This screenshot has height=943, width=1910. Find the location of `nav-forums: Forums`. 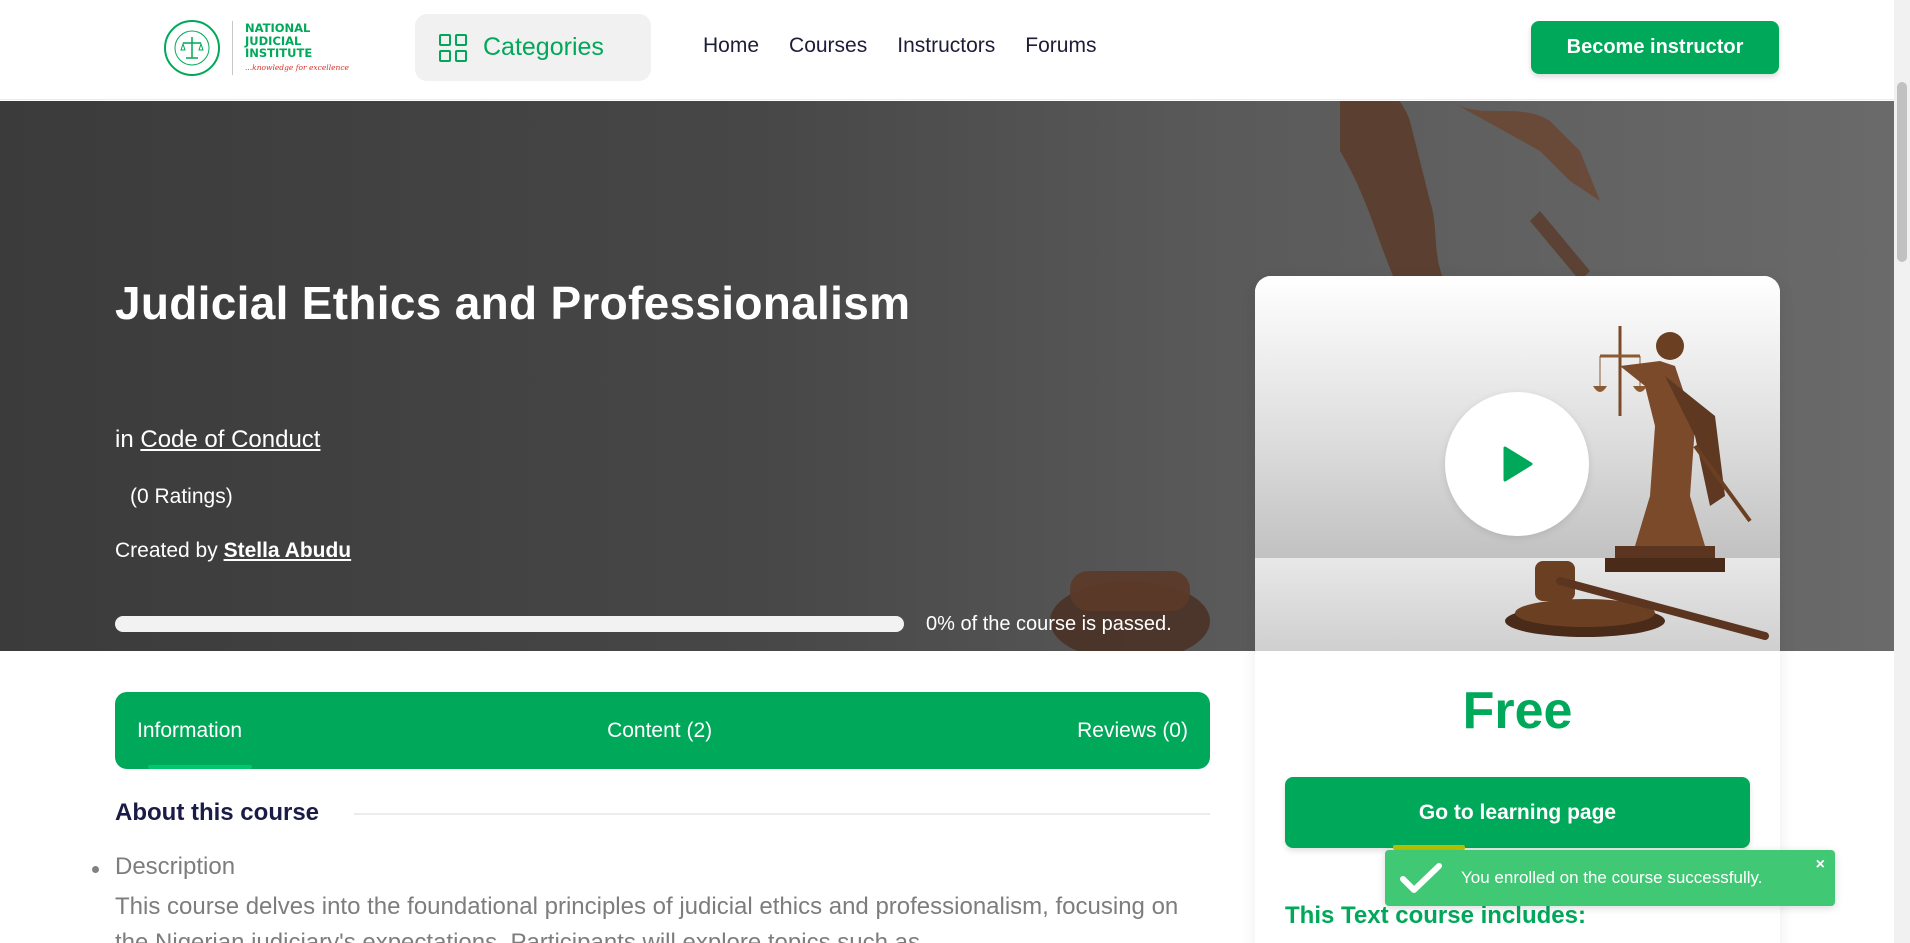

nav-forums: Forums is located at coordinates (1060, 46).